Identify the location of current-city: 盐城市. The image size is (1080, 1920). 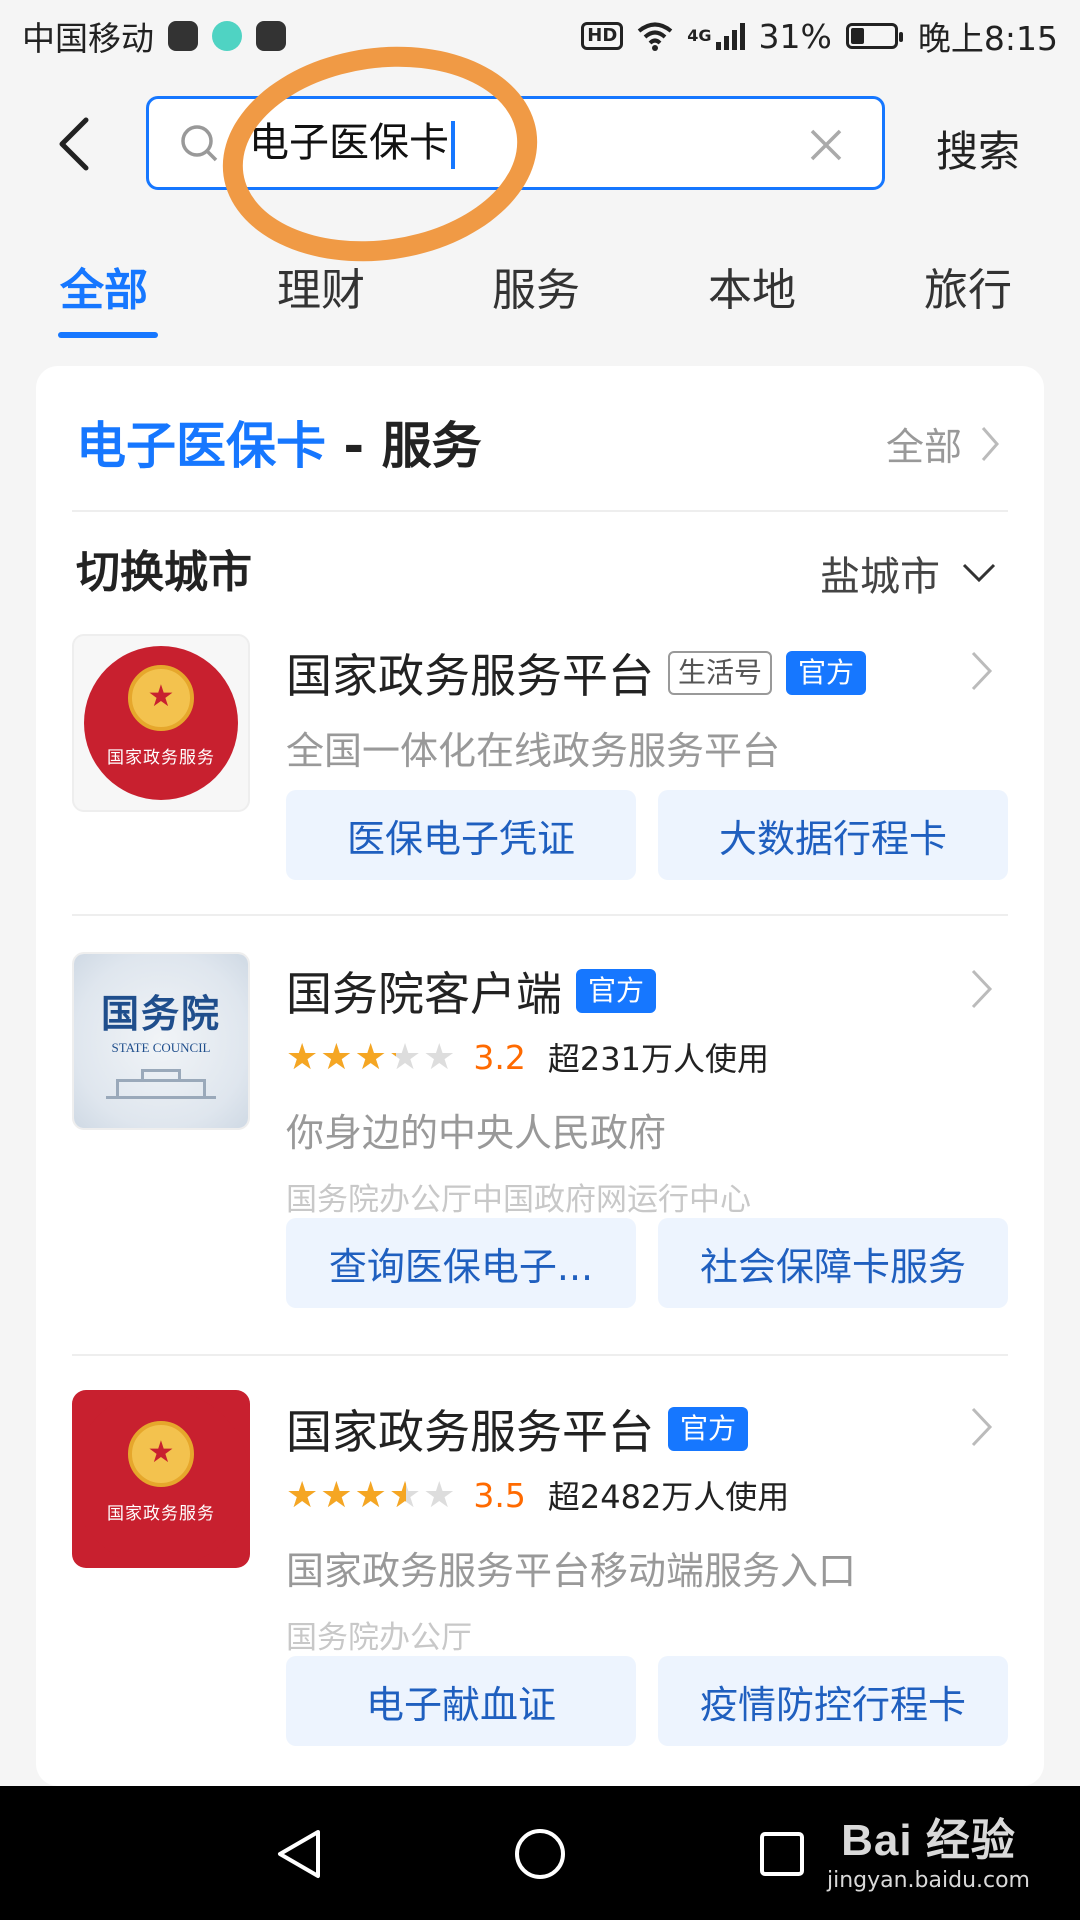
(880, 577).